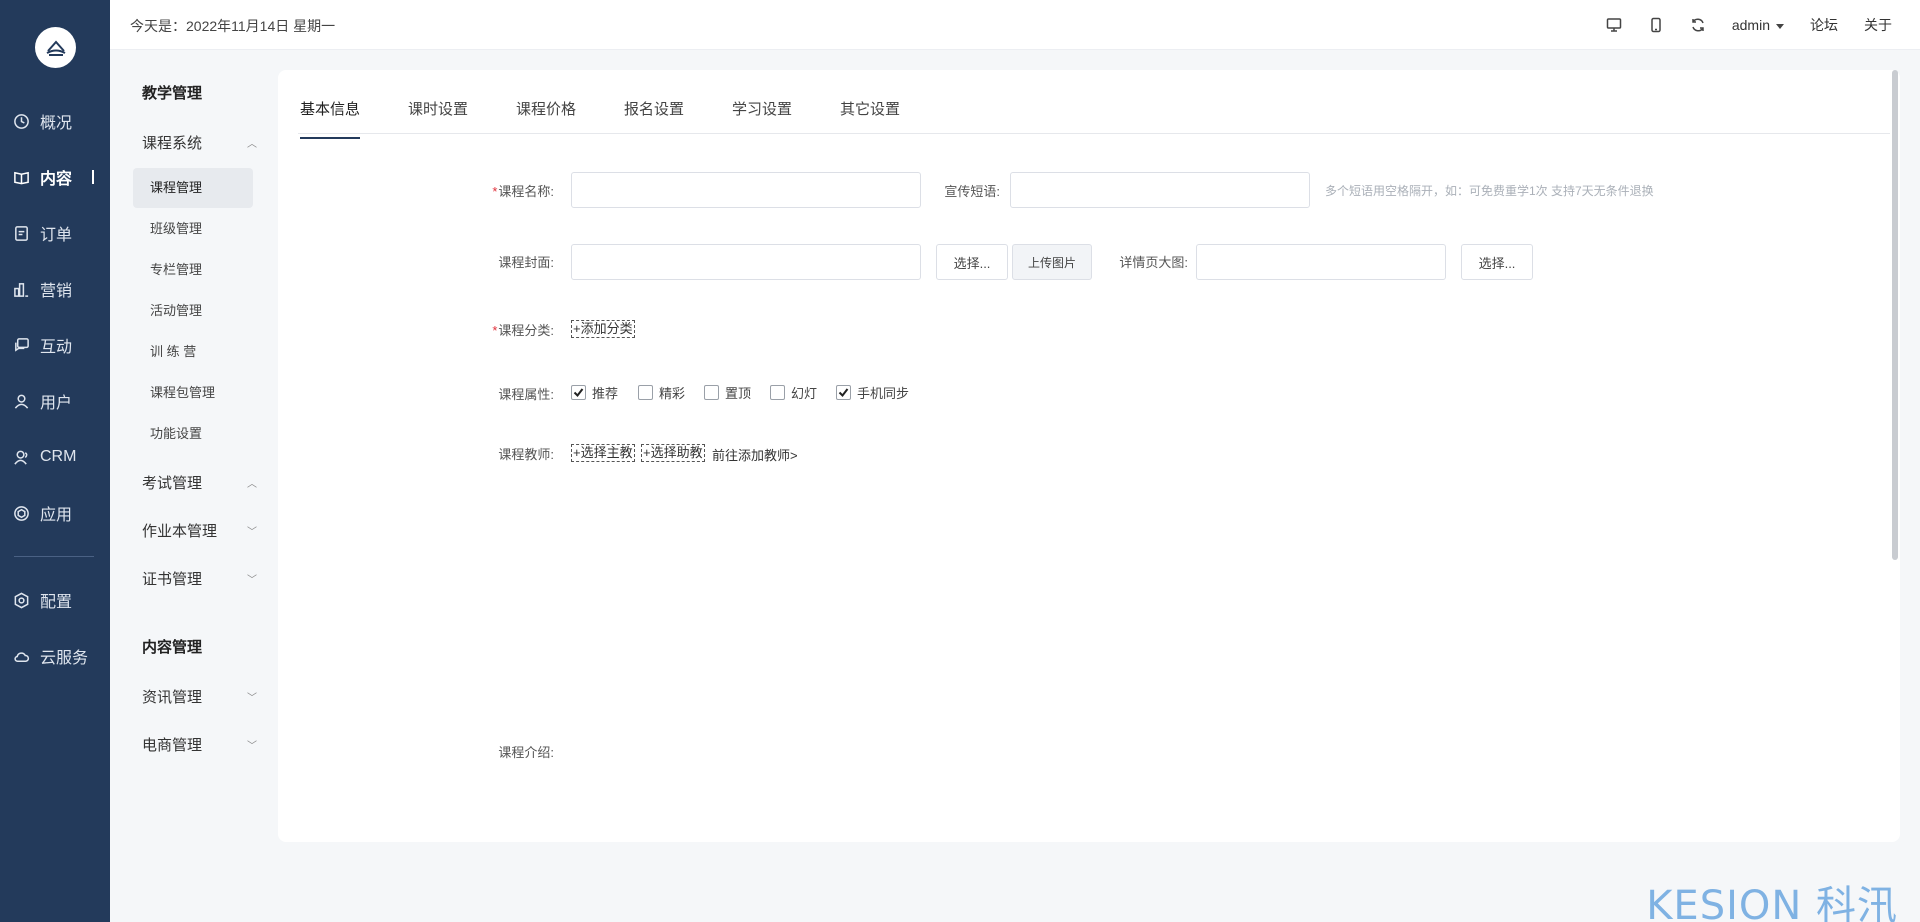 The height and width of the screenshot is (922, 1920). What do you see at coordinates (526, 454) in the screenshot?
I see `teacher-label: 课程教师:` at bounding box center [526, 454].